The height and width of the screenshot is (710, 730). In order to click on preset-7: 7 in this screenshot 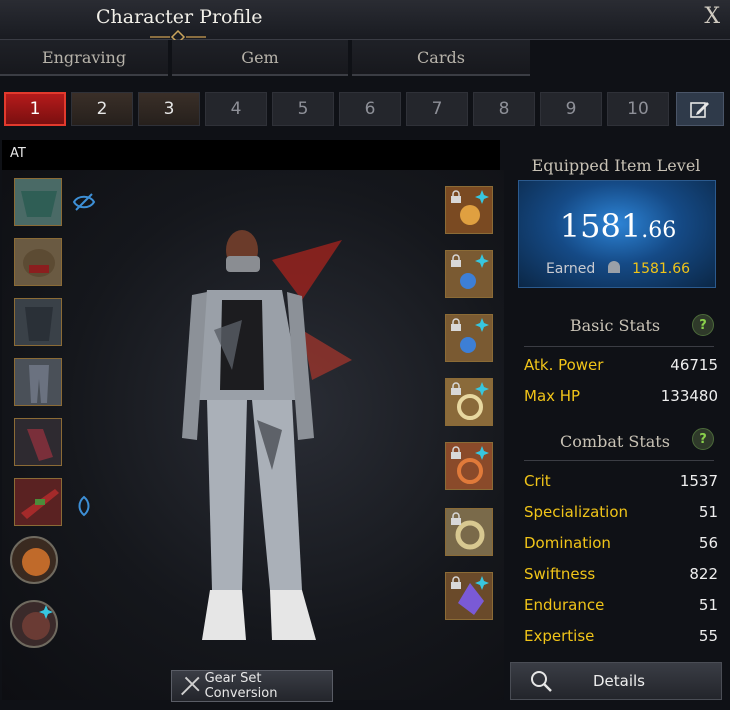, I will do `click(437, 109)`.